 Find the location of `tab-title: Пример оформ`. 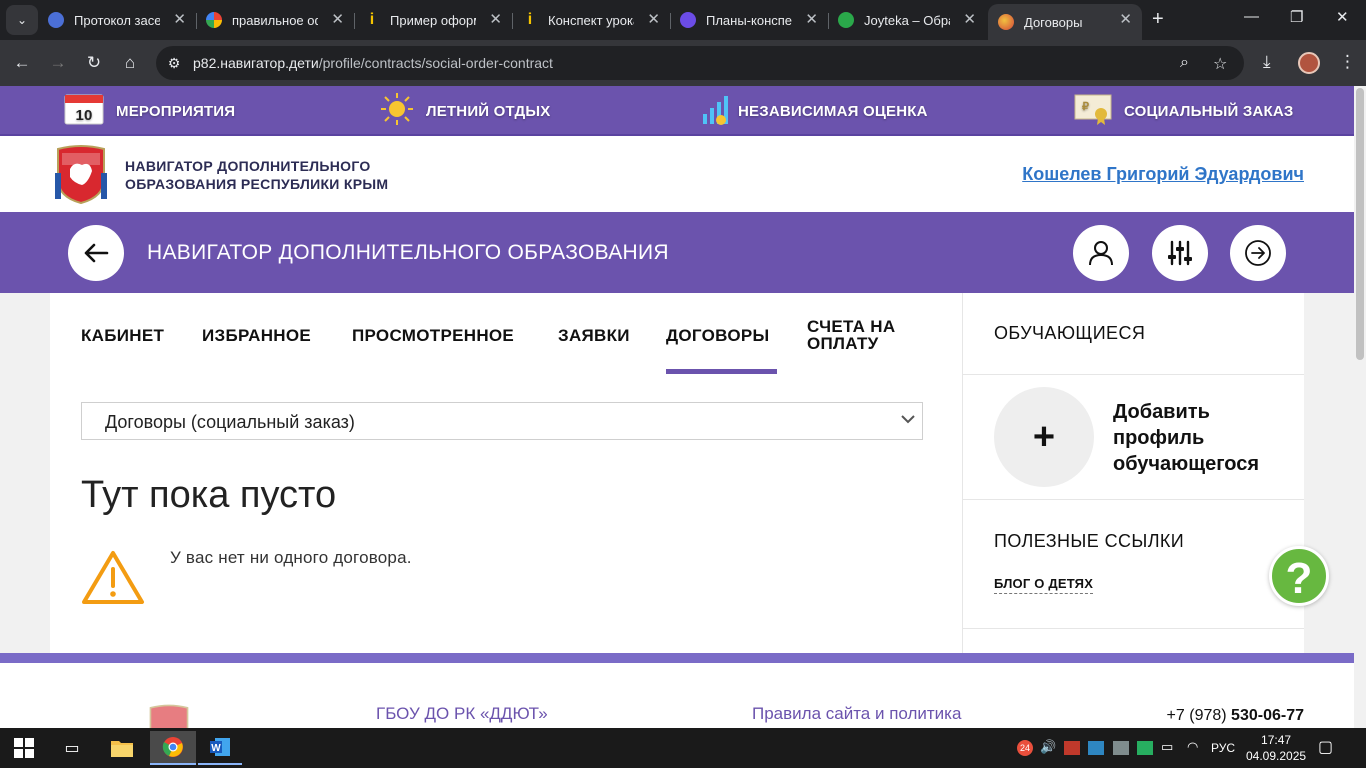

tab-title: Пример оформ is located at coordinates (433, 20).